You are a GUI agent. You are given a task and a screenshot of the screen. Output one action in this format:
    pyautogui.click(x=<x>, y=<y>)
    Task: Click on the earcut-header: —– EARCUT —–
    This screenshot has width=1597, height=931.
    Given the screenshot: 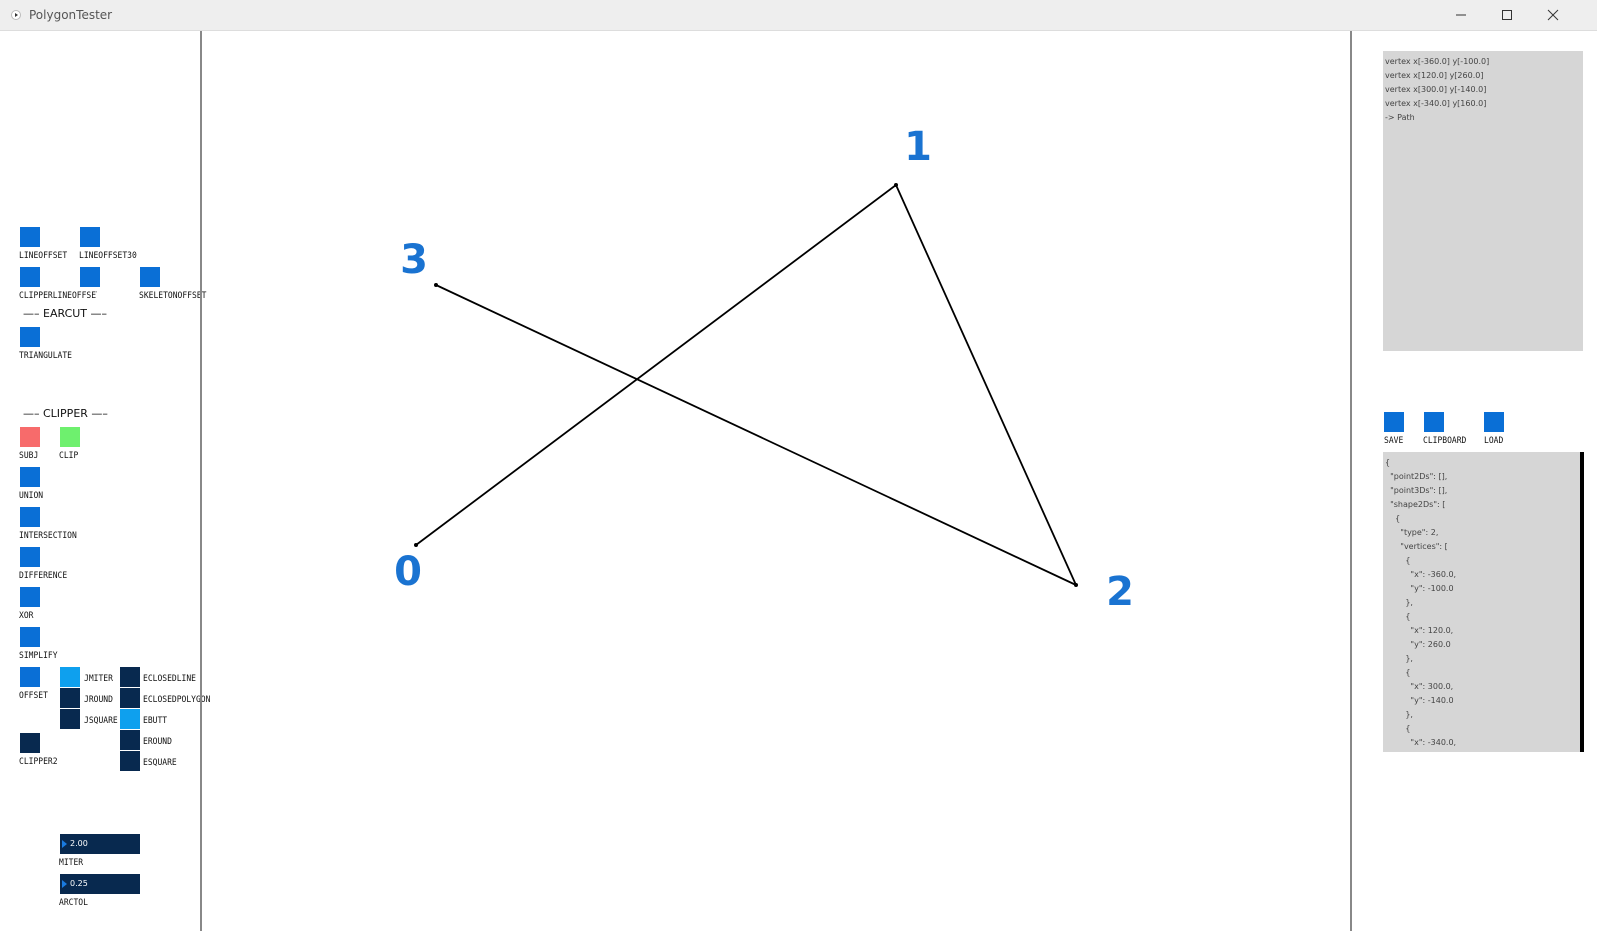 What is the action you would take?
    pyautogui.click(x=65, y=313)
    